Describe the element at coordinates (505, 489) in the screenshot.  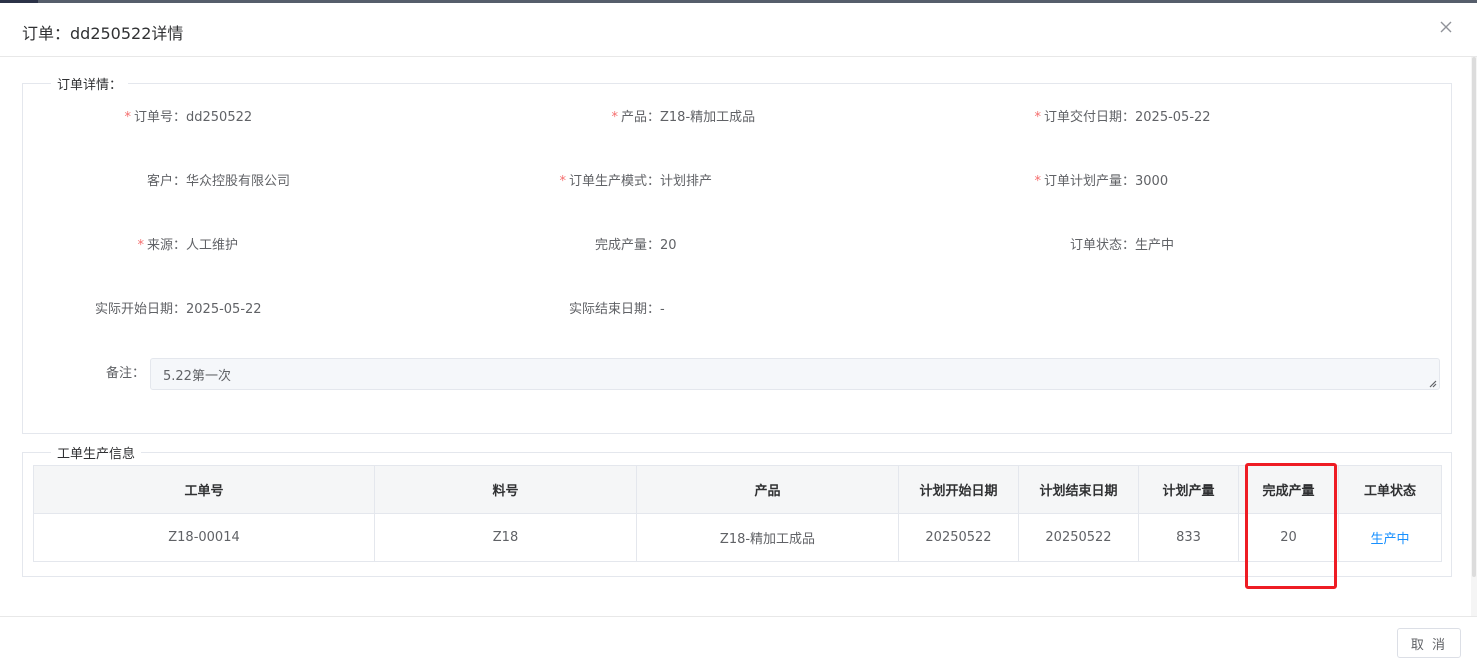
I see `col-header-material-no: 料号` at that location.